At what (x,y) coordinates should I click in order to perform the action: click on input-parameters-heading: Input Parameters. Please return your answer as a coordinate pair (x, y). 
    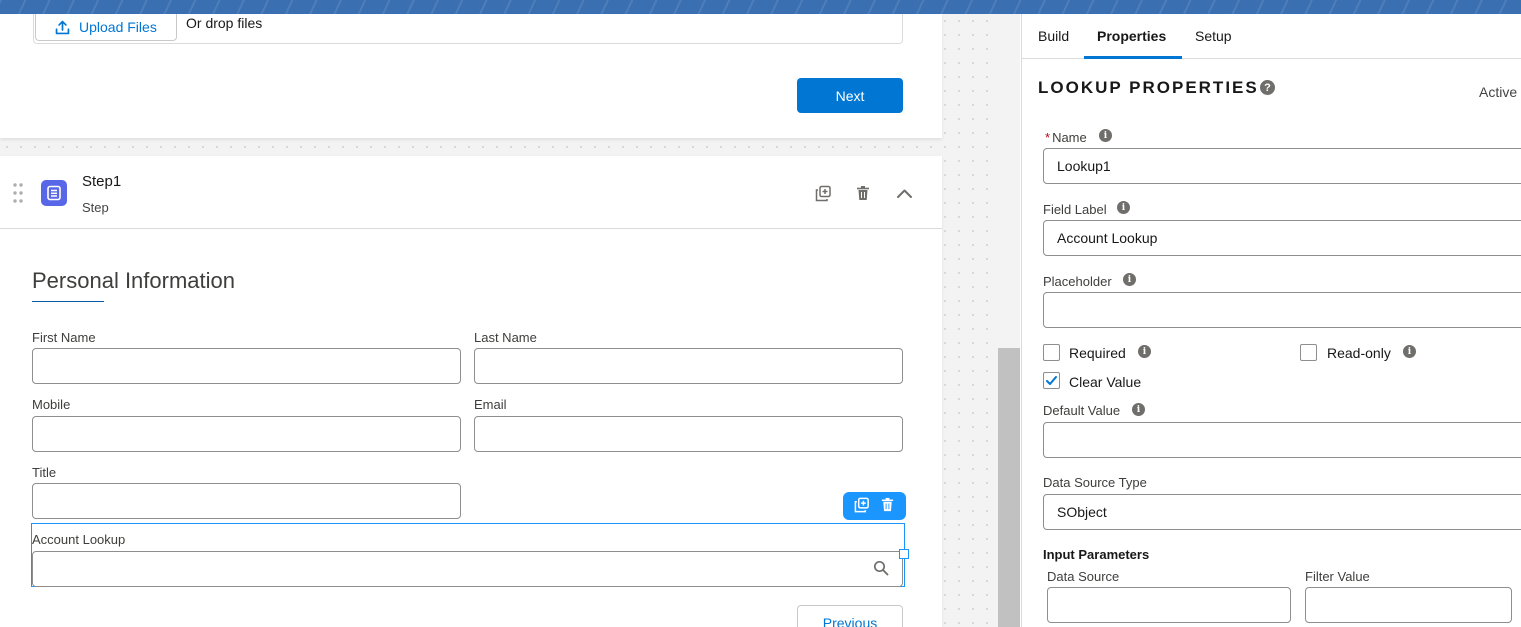
    Looking at the image, I should click on (1096, 554).